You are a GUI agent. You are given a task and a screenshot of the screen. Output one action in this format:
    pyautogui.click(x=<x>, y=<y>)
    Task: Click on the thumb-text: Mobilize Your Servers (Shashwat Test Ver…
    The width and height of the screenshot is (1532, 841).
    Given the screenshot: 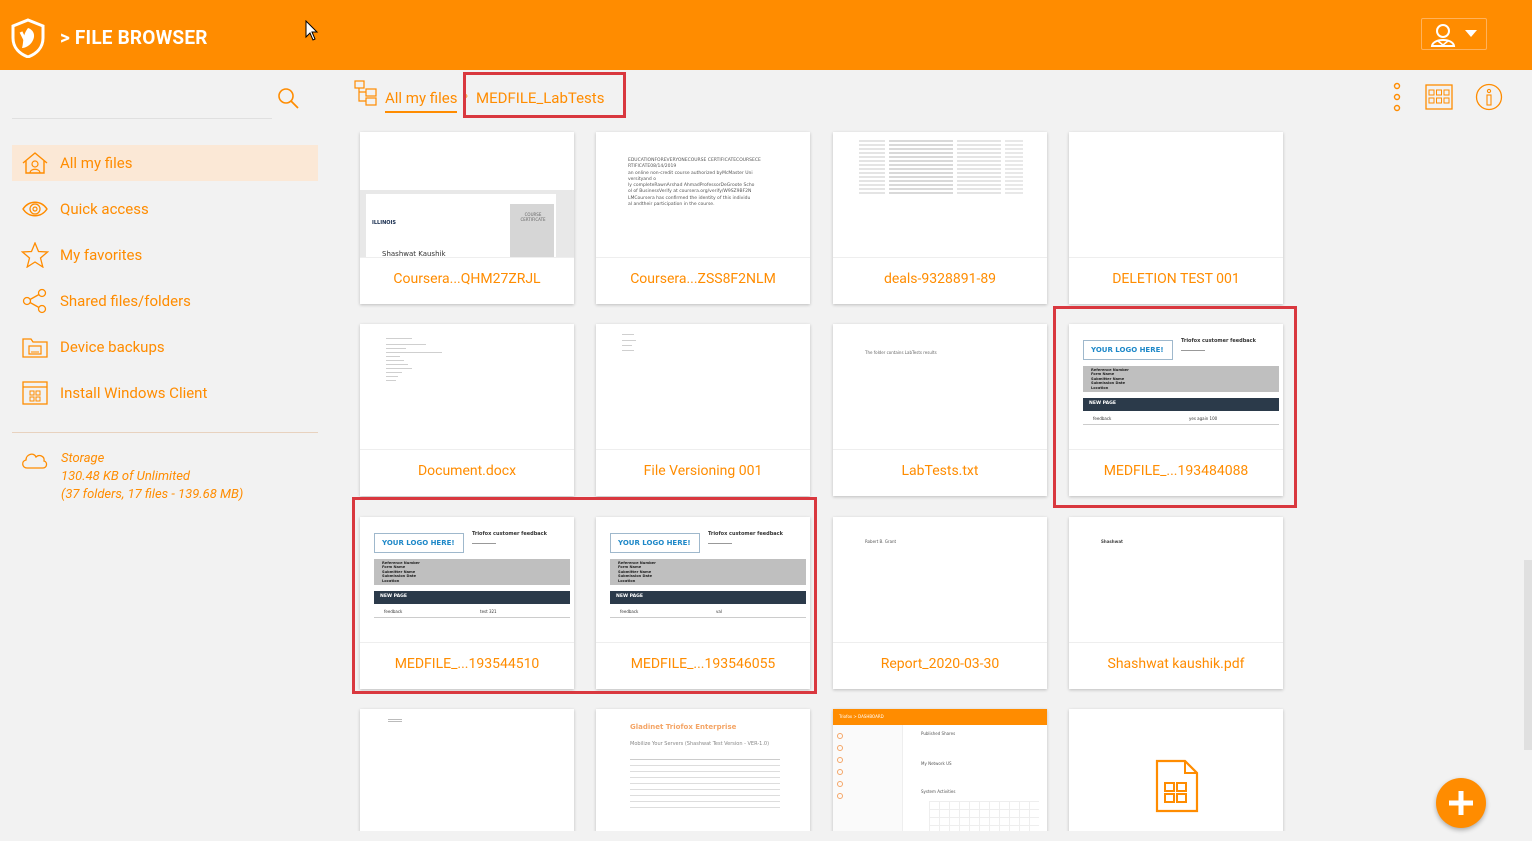 What is the action you would take?
    pyautogui.click(x=700, y=744)
    